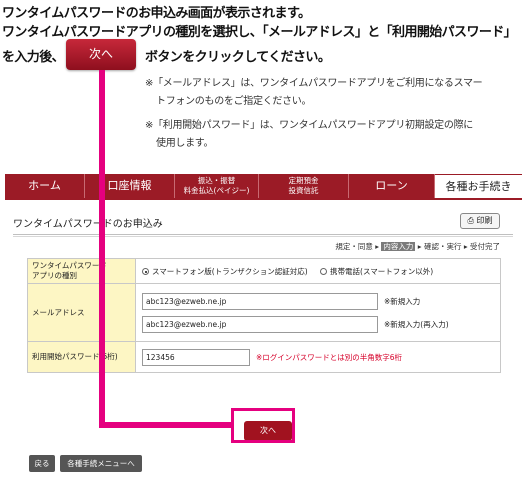 The width and height of the screenshot is (528, 485). Describe the element at coordinates (329, 357) in the screenshot. I see `password-hint: ※ログインパスワードとは別の半角数字6桁` at that location.